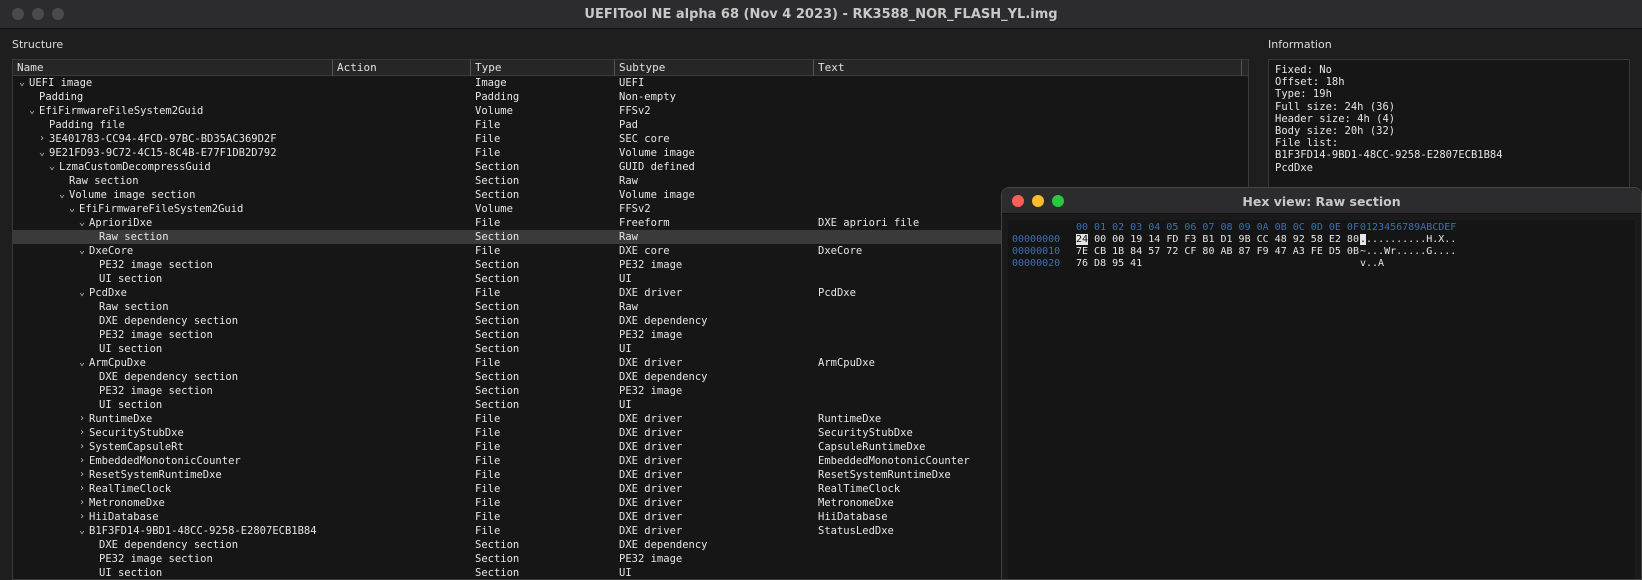  I want to click on row-name: SecurityStubDxe, so click(136, 433).